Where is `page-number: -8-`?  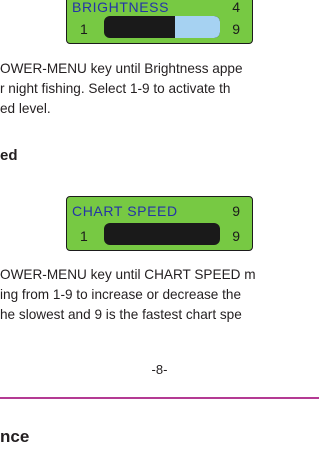 page-number: -8- is located at coordinates (159, 369).